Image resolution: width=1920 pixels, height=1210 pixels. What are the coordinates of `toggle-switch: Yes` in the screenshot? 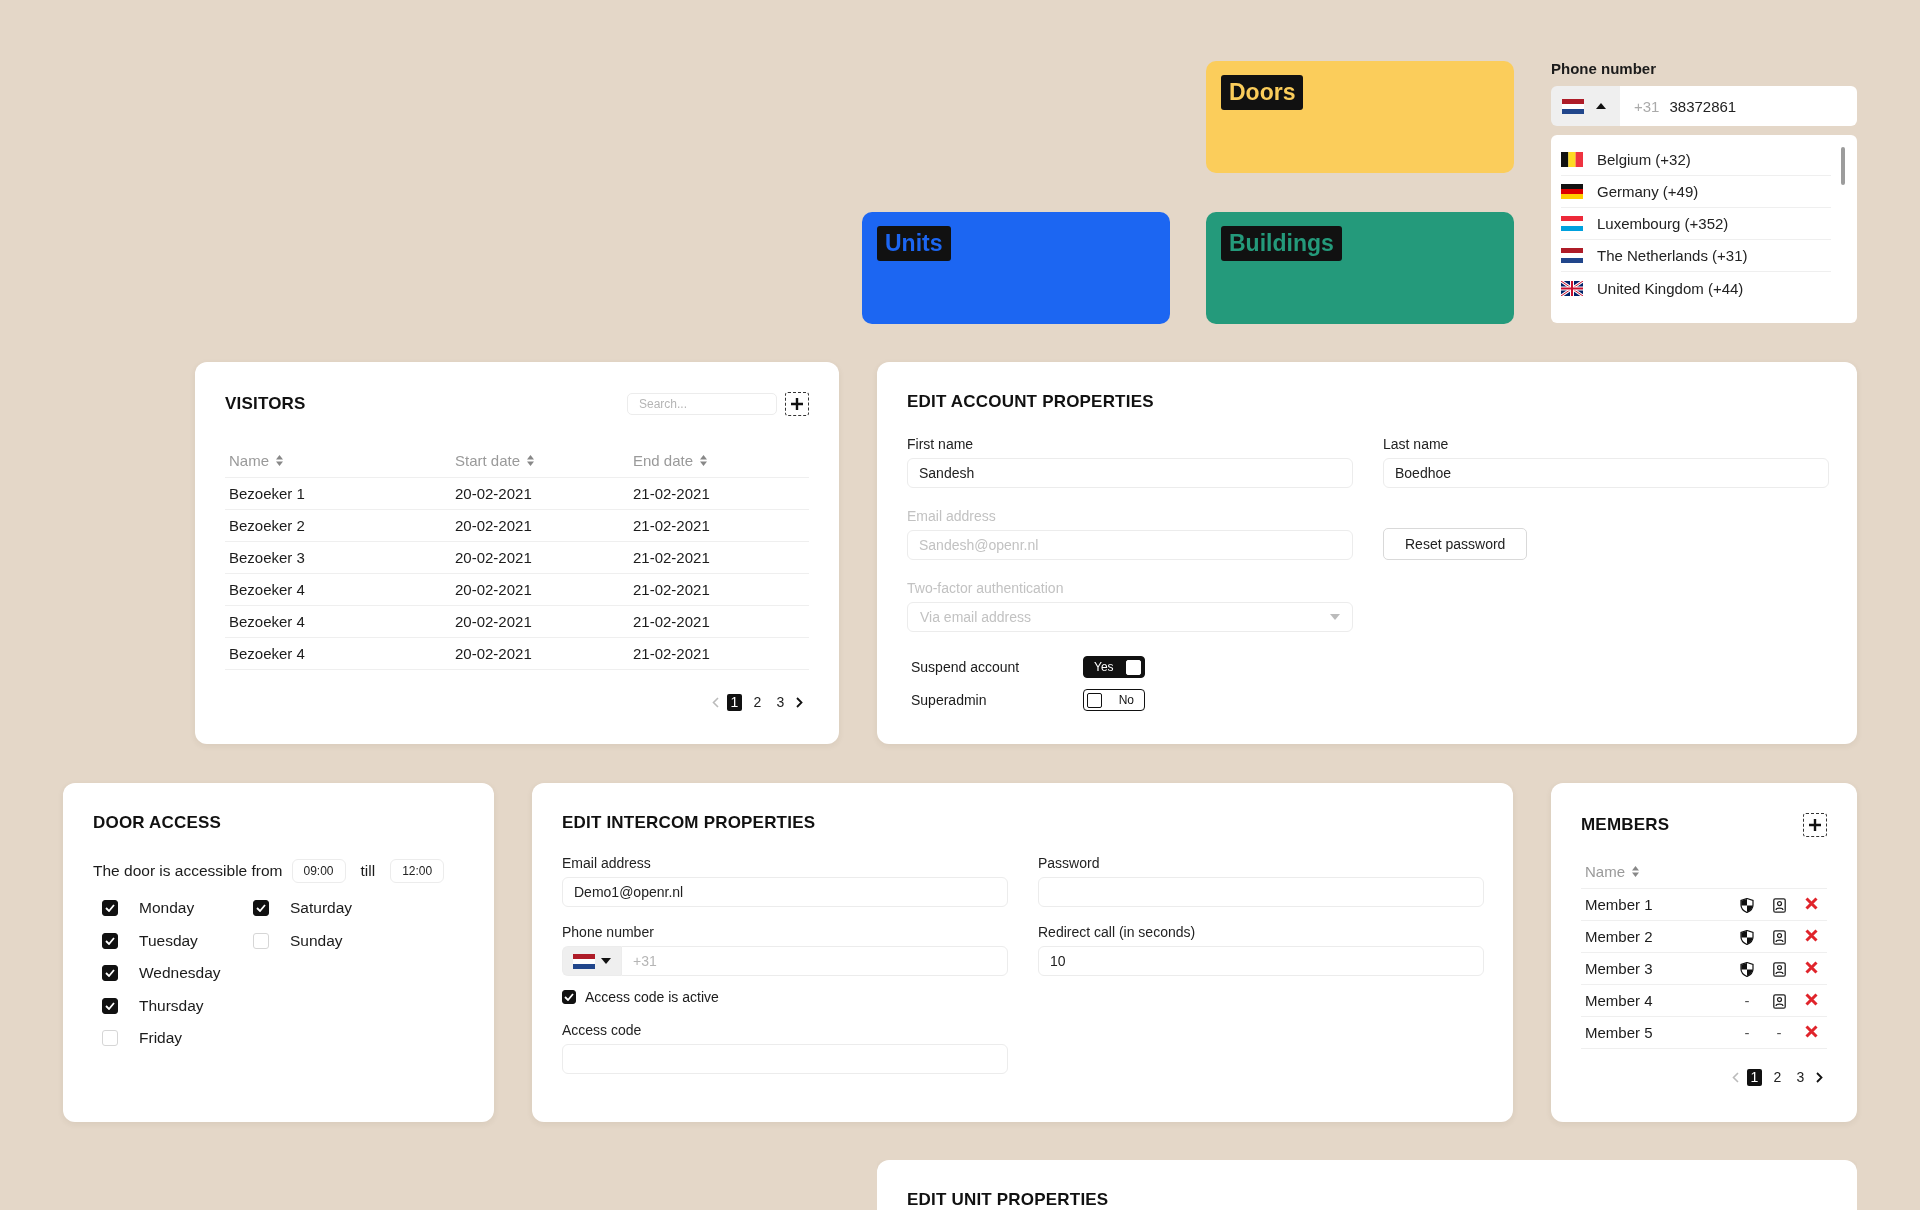 It's located at (1114, 667).